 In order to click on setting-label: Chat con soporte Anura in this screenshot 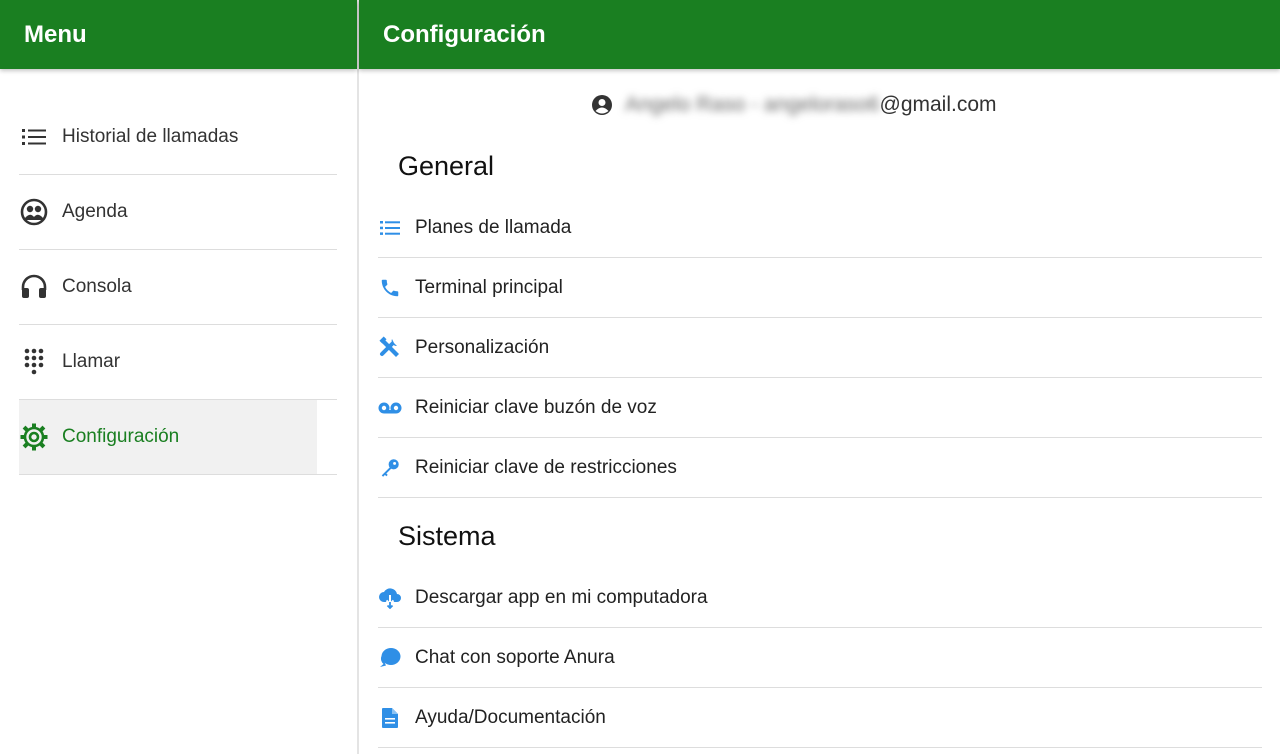, I will do `click(515, 657)`.